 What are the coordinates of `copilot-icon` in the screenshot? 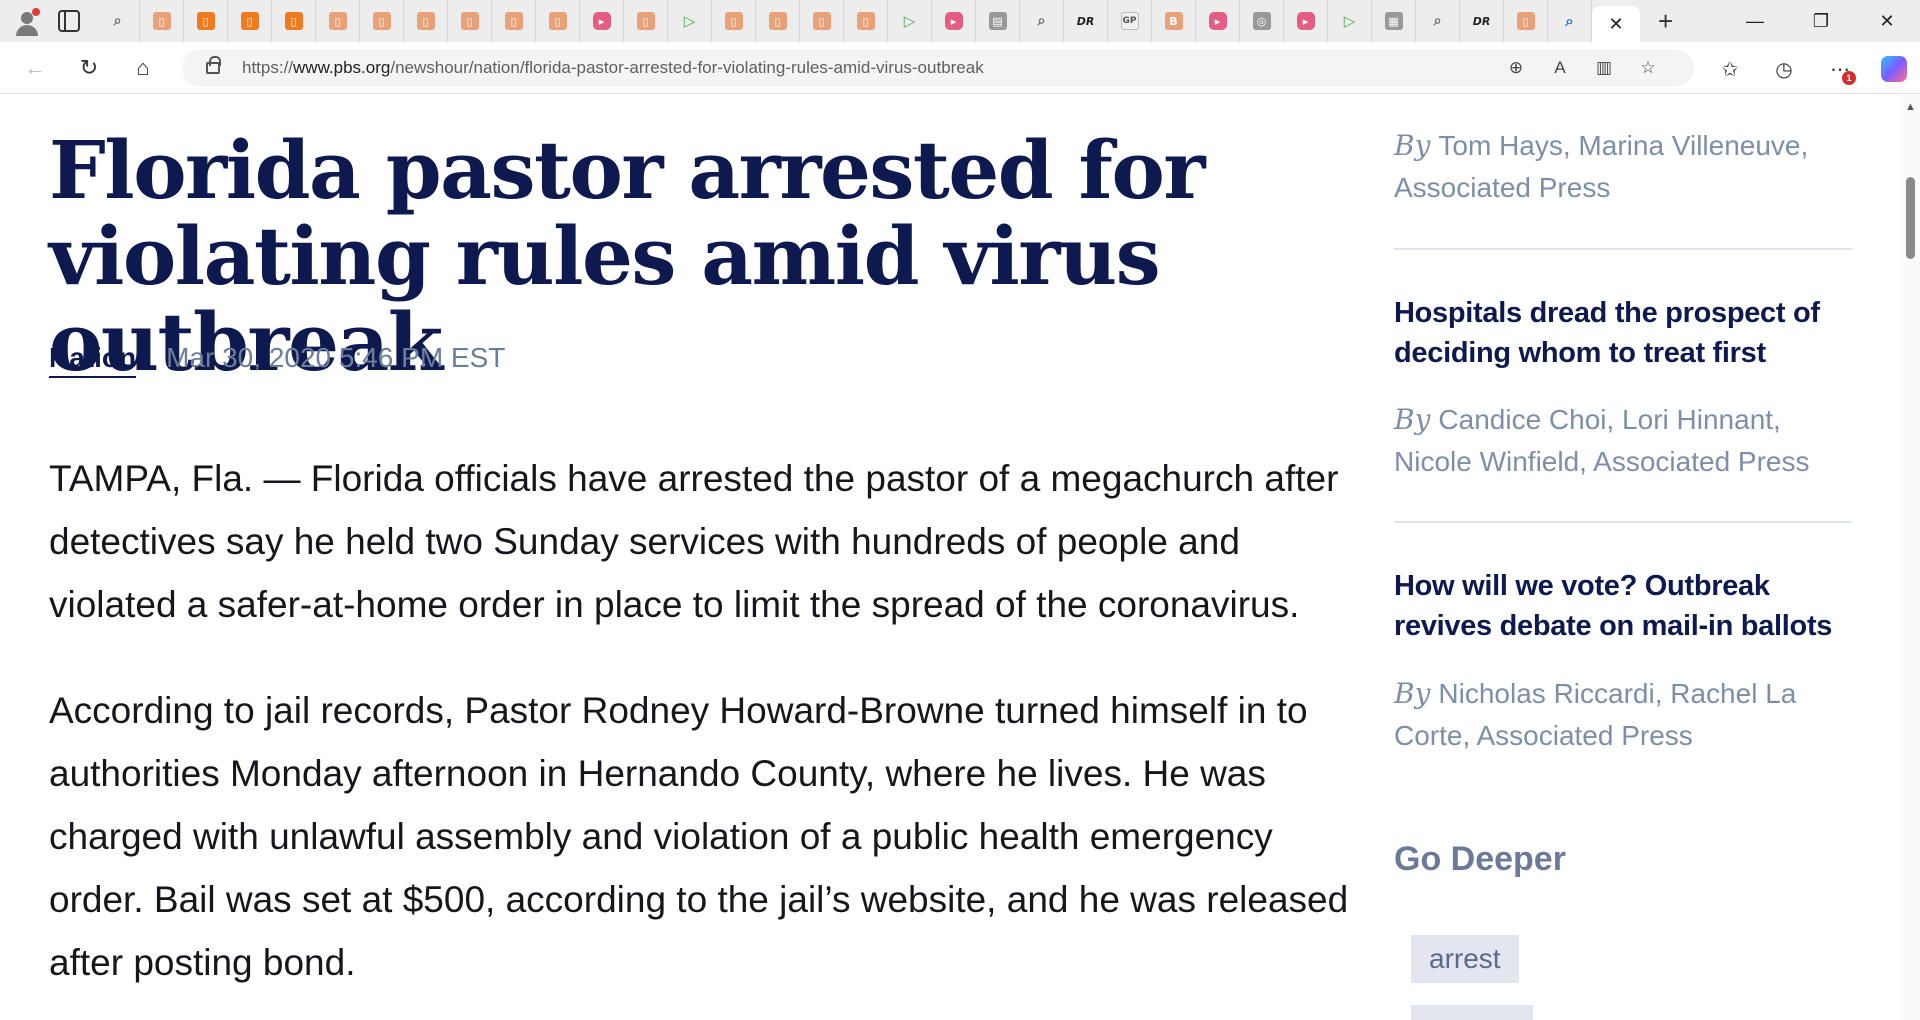 It's located at (1894, 69).